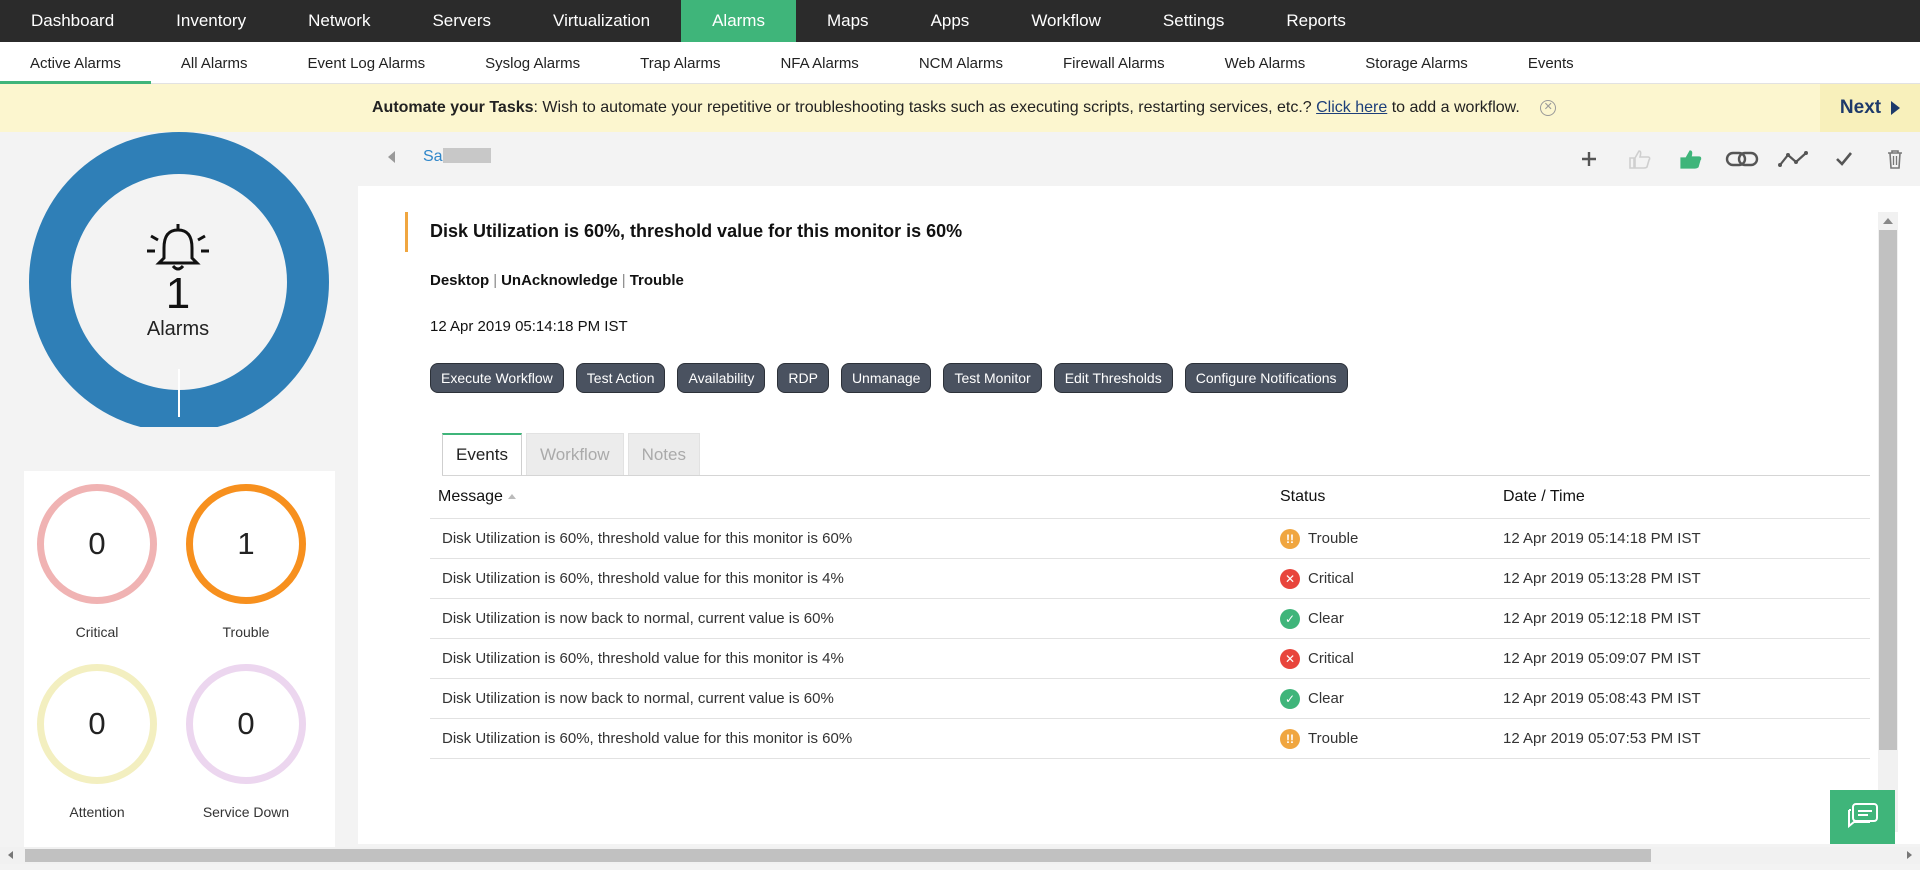 The image size is (1920, 870). I want to click on chat-icon, so click(1862, 816).